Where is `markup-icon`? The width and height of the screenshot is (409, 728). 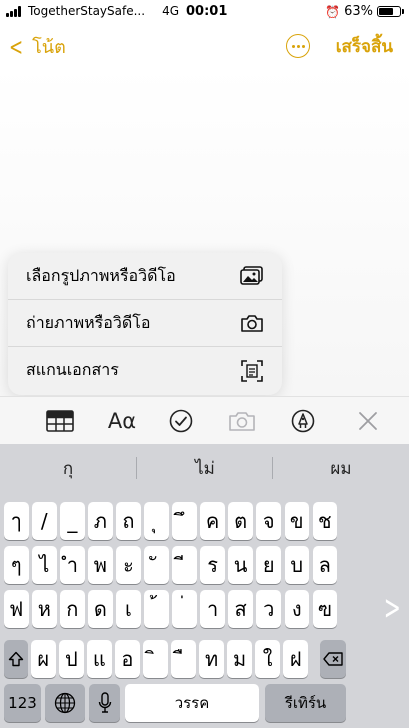 markup-icon is located at coordinates (303, 421).